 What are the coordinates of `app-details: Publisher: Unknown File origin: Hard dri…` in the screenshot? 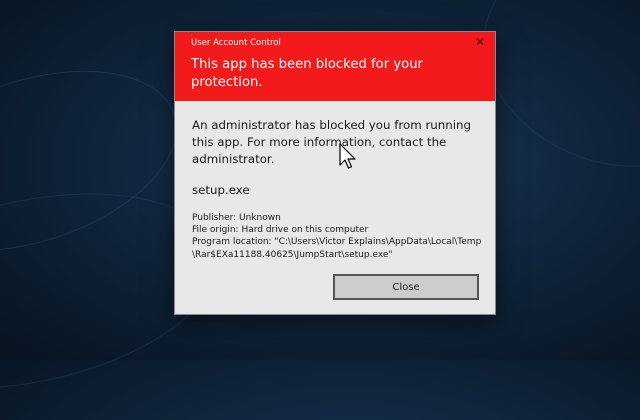 It's located at (341, 236).